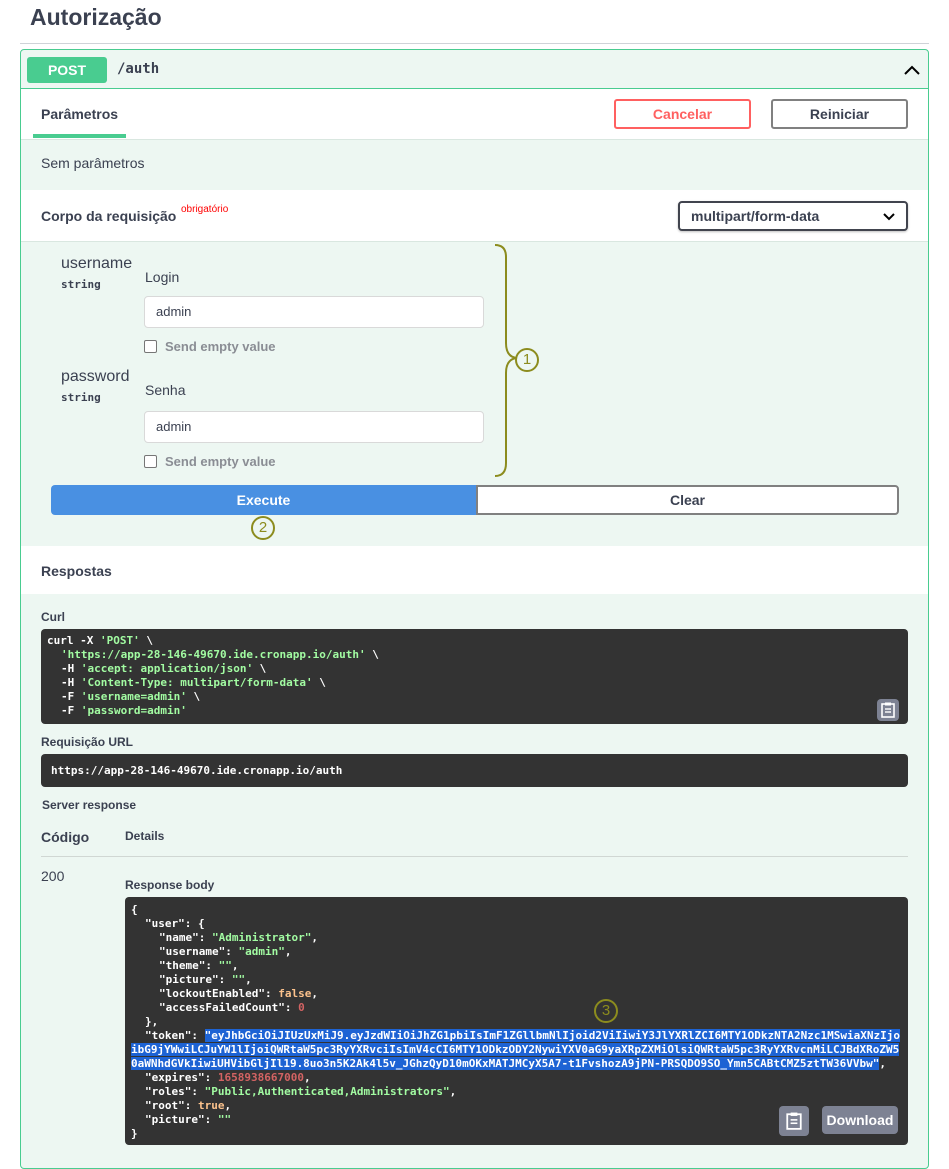 This screenshot has width=949, height=1169. What do you see at coordinates (179, 937) in the screenshot?
I see `json-key: "name"` at bounding box center [179, 937].